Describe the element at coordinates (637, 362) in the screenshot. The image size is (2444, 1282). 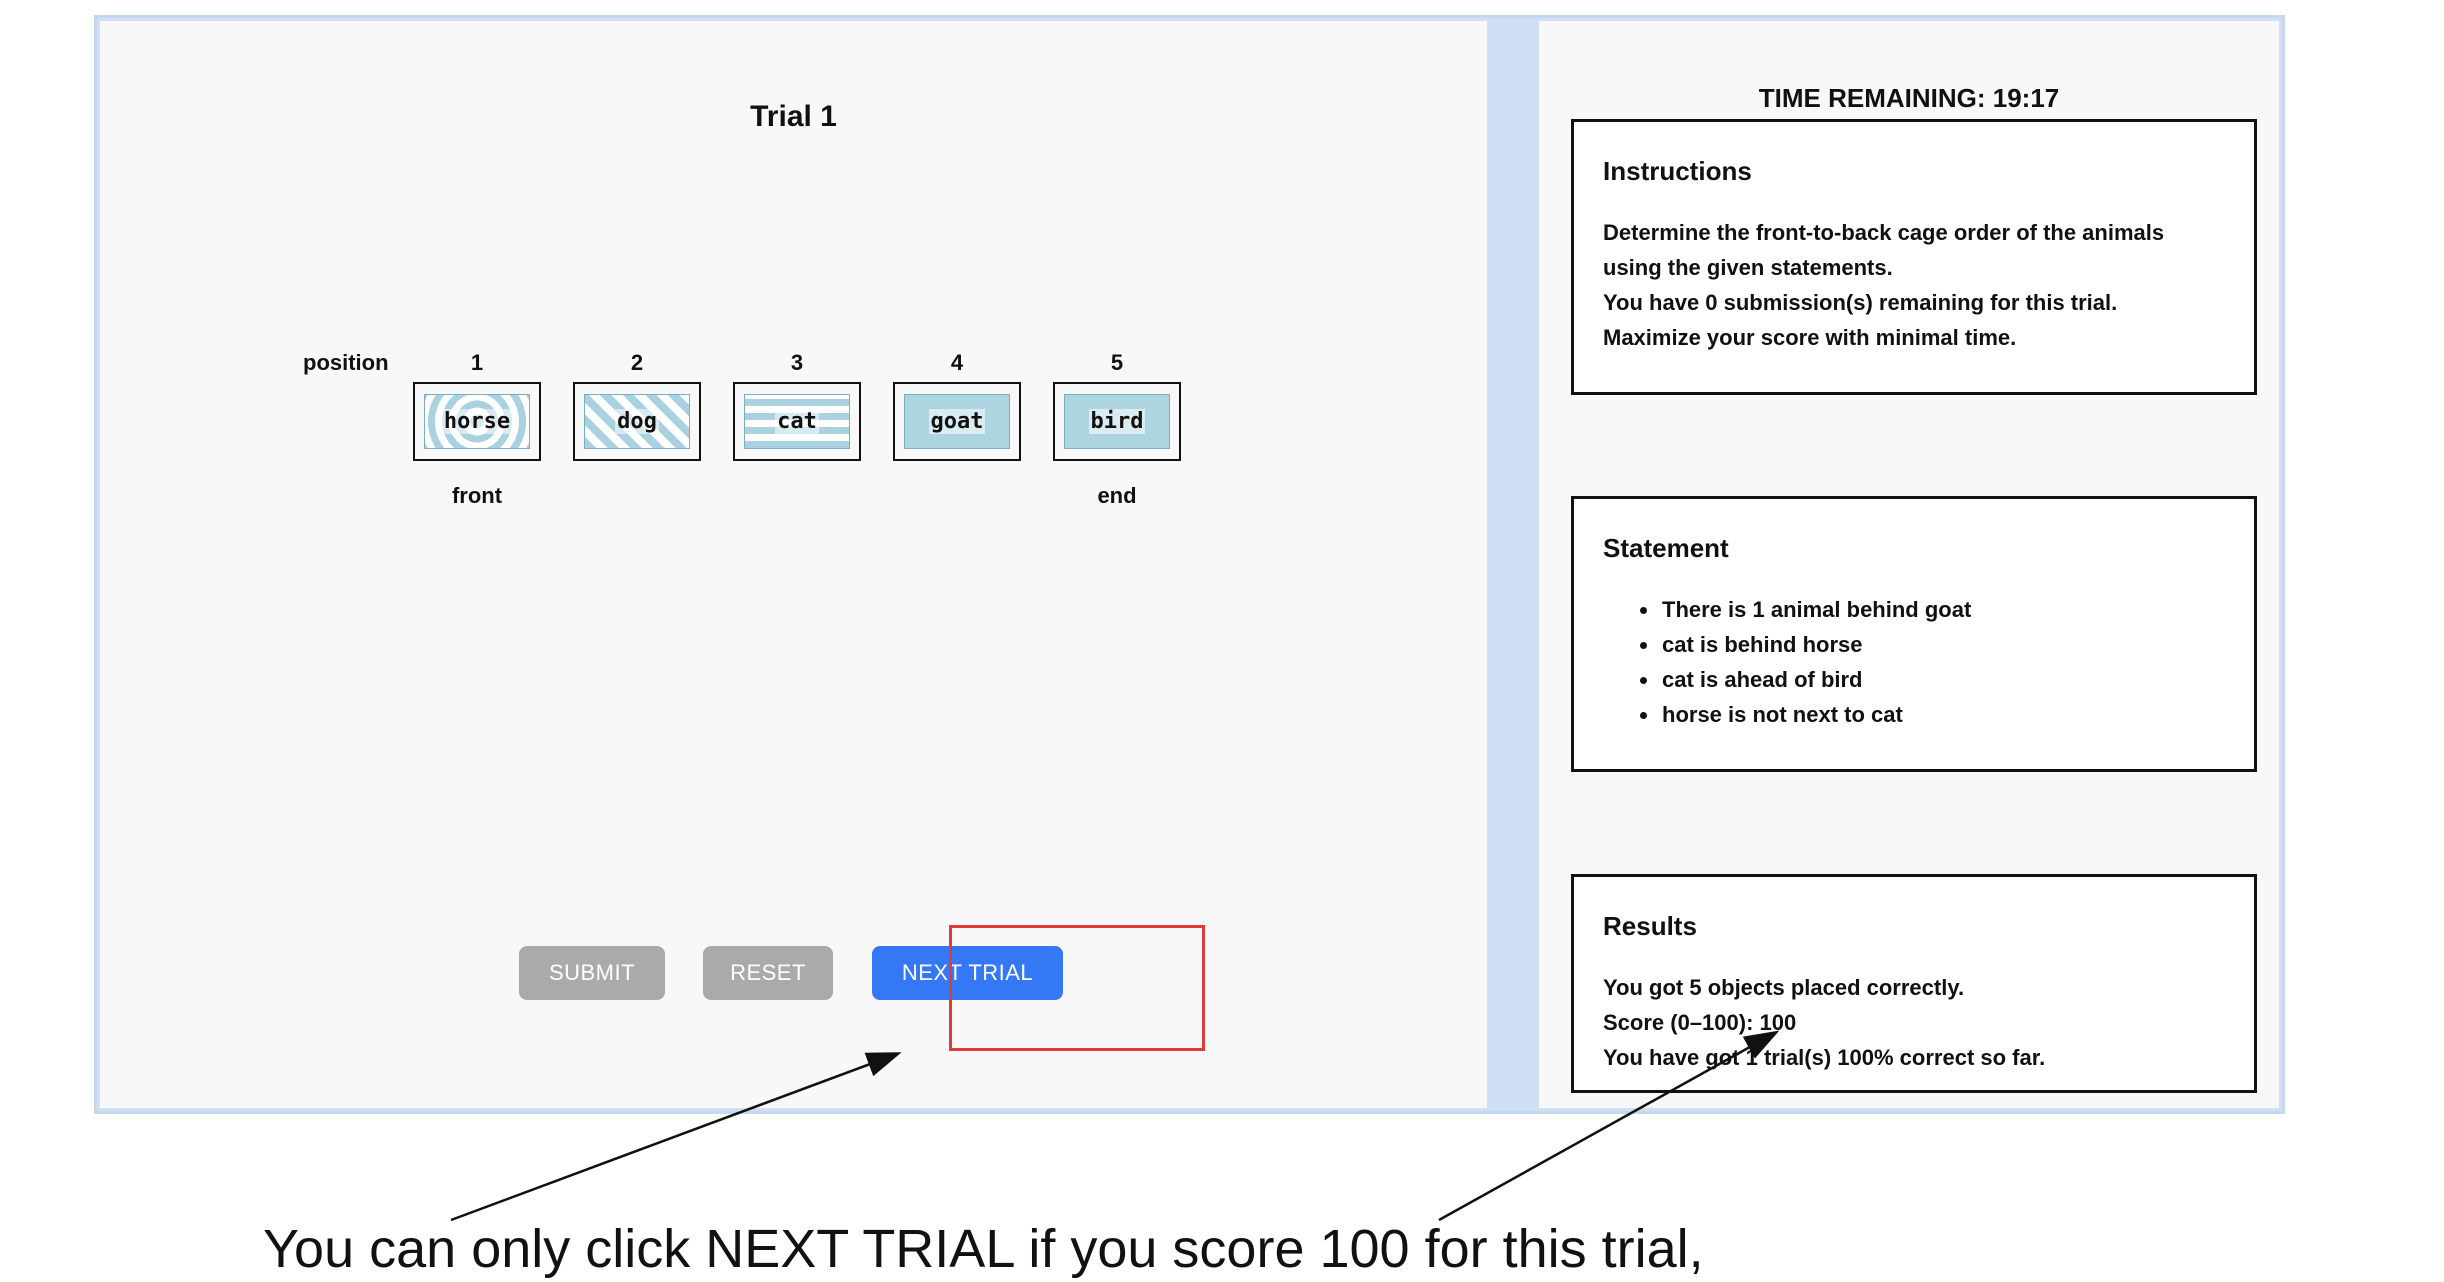
I see `position-number-2: 2` at that location.